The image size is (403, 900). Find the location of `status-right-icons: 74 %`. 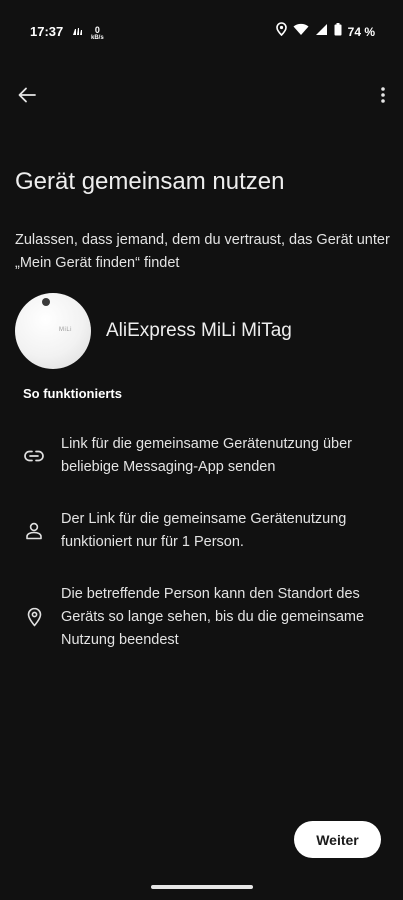

status-right-icons: 74 % is located at coordinates (325, 31).